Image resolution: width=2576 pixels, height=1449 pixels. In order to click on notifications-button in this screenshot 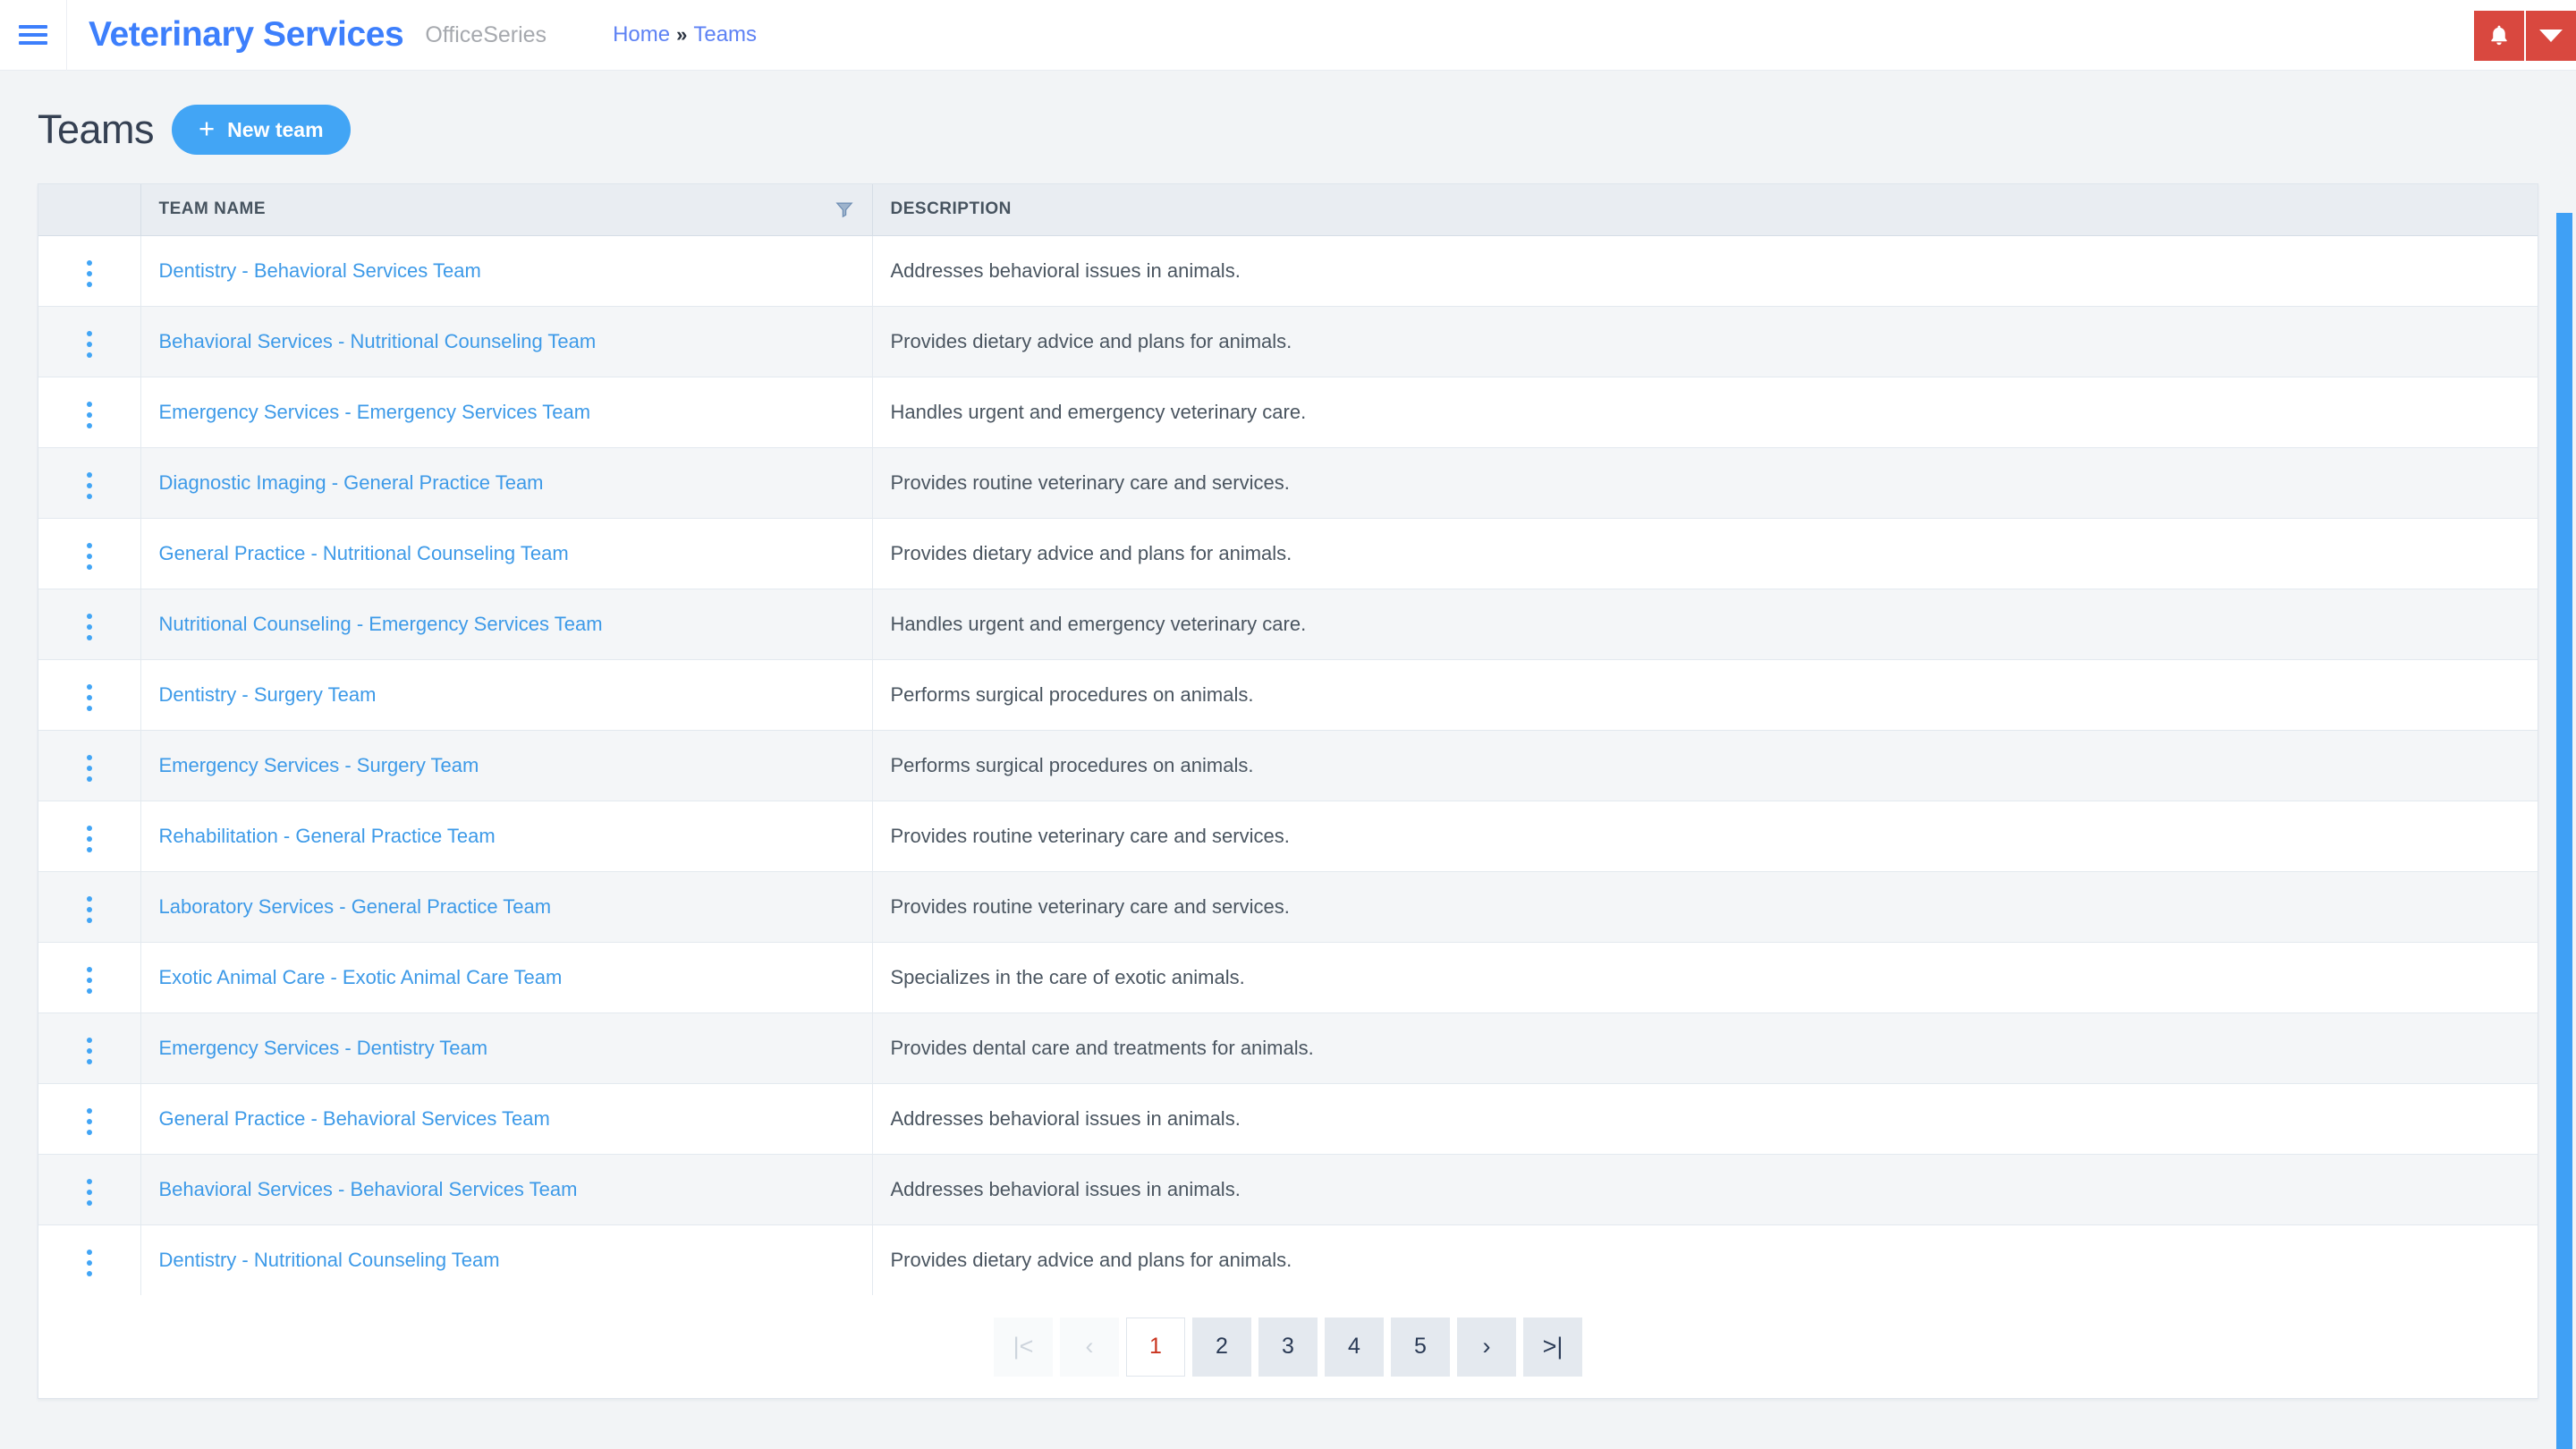, I will do `click(2499, 36)`.